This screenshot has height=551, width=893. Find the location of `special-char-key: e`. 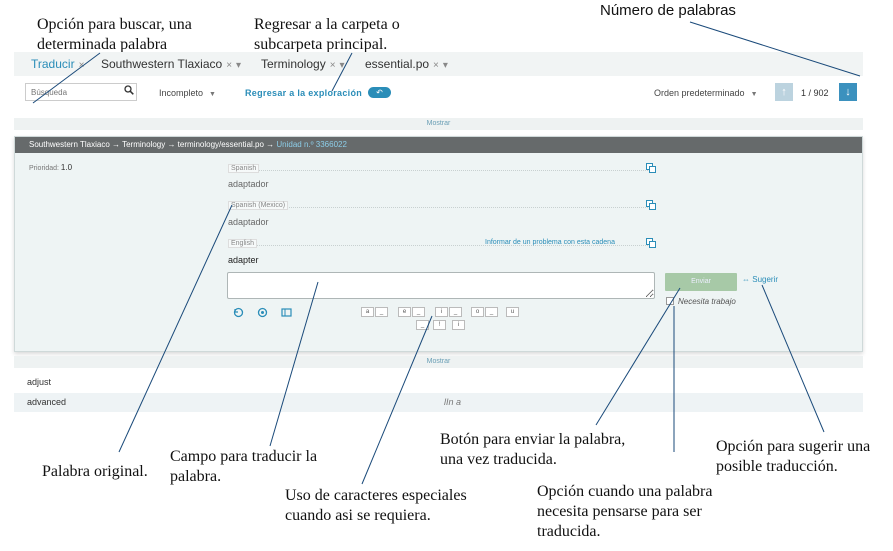

special-char-key: e is located at coordinates (404, 312).